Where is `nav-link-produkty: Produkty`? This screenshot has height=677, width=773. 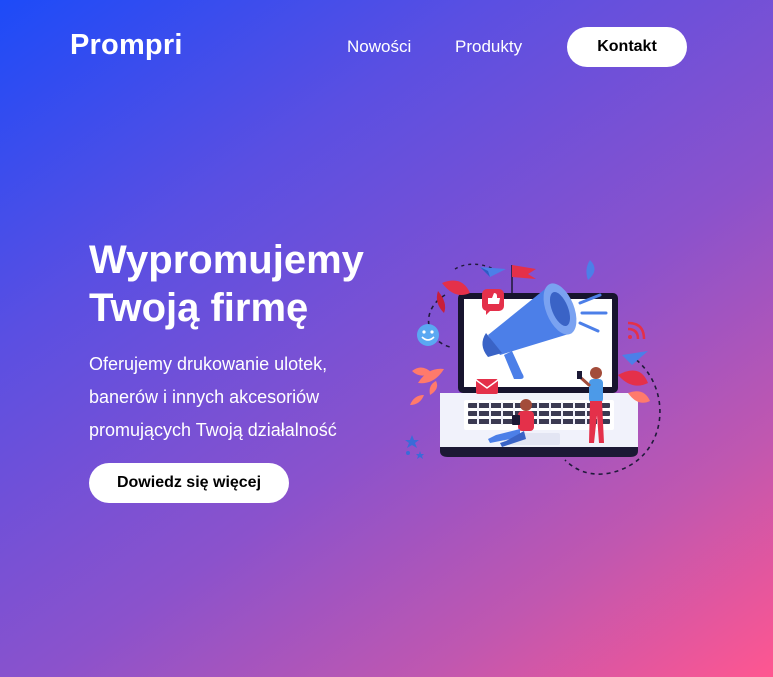 nav-link-produkty: Produkty is located at coordinates (488, 47).